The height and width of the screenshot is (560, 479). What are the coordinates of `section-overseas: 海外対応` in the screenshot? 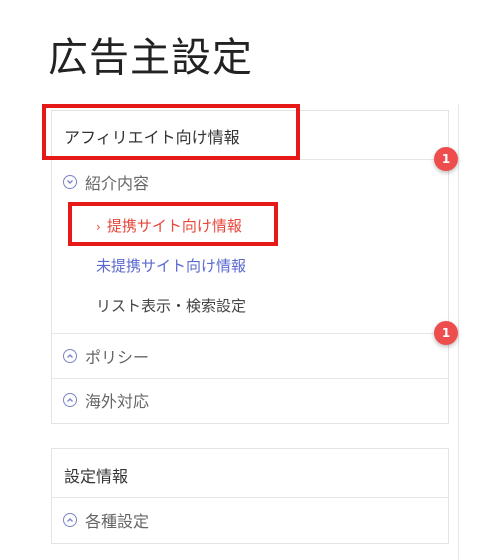 It's located at (250, 400).